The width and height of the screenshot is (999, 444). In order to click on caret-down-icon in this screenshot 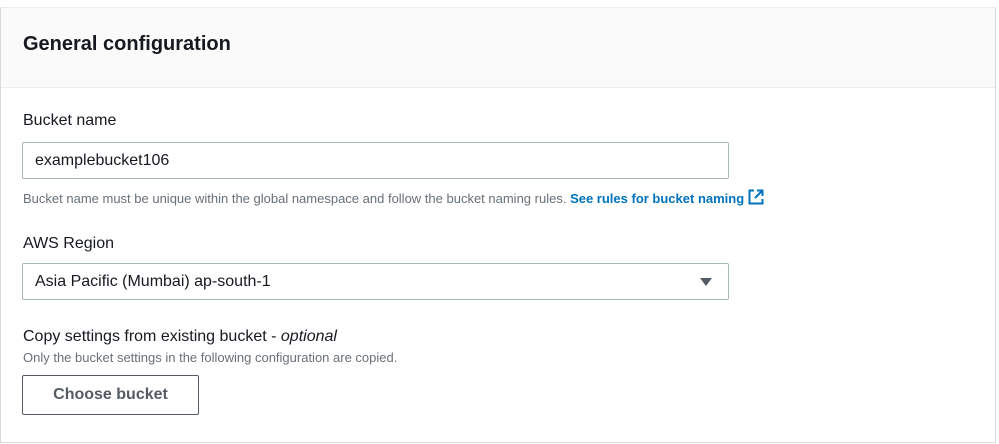, I will do `click(706, 281)`.